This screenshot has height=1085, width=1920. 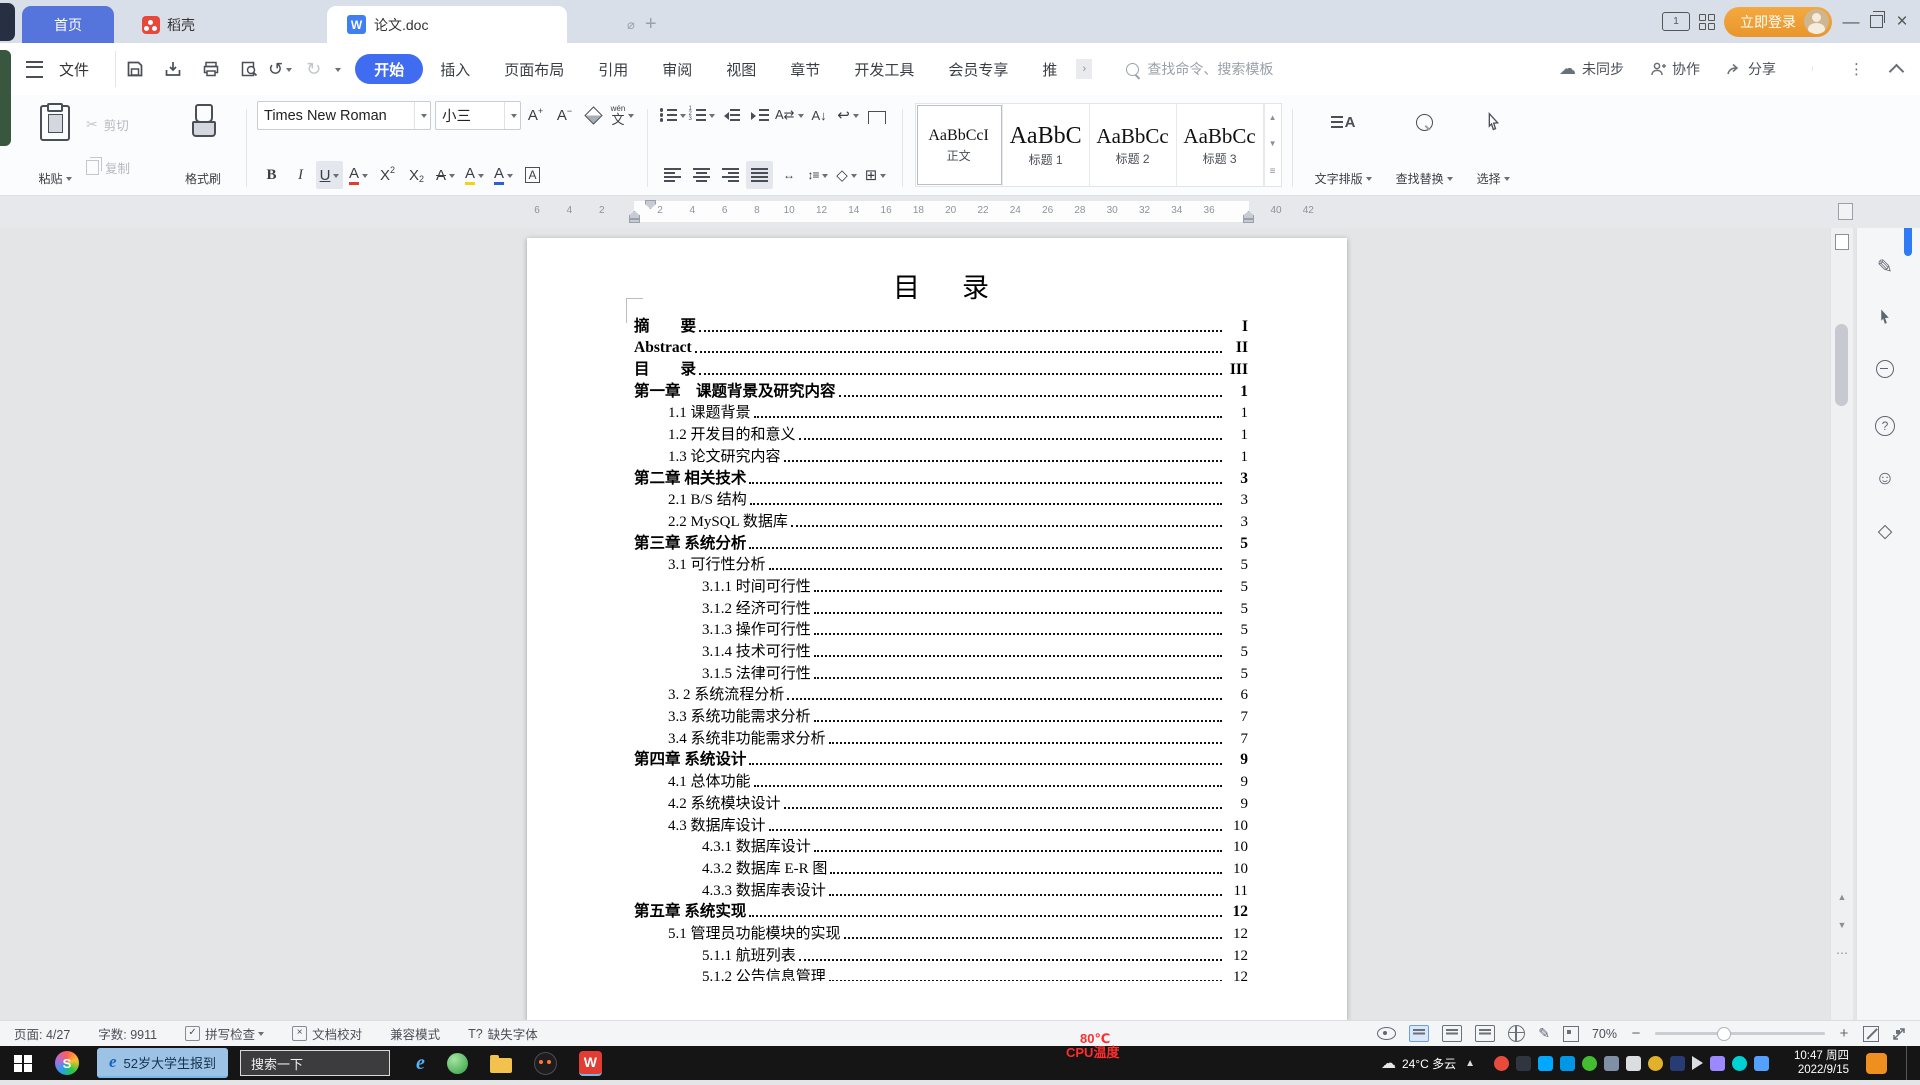 What do you see at coordinates (1452, 1033) in the screenshot?
I see `outline-view-icon` at bounding box center [1452, 1033].